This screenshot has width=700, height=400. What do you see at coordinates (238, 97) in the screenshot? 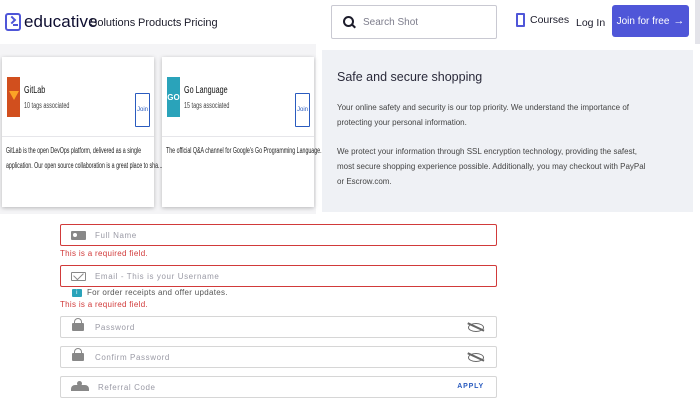
I see `card-header: GO Go Language 15 tags associated Join` at bounding box center [238, 97].